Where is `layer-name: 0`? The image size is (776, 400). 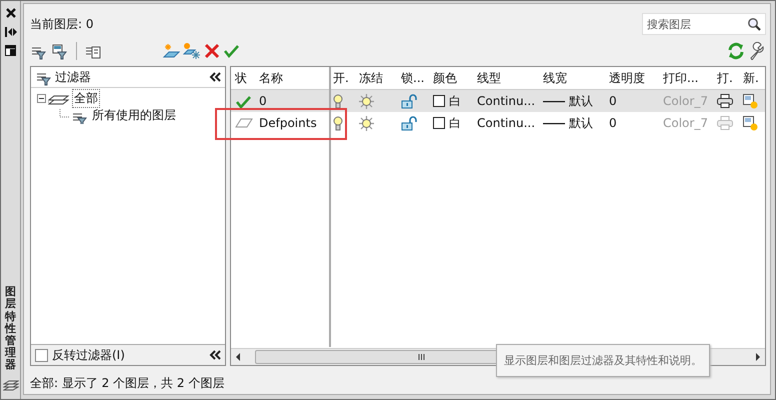
layer-name: 0 is located at coordinates (263, 101).